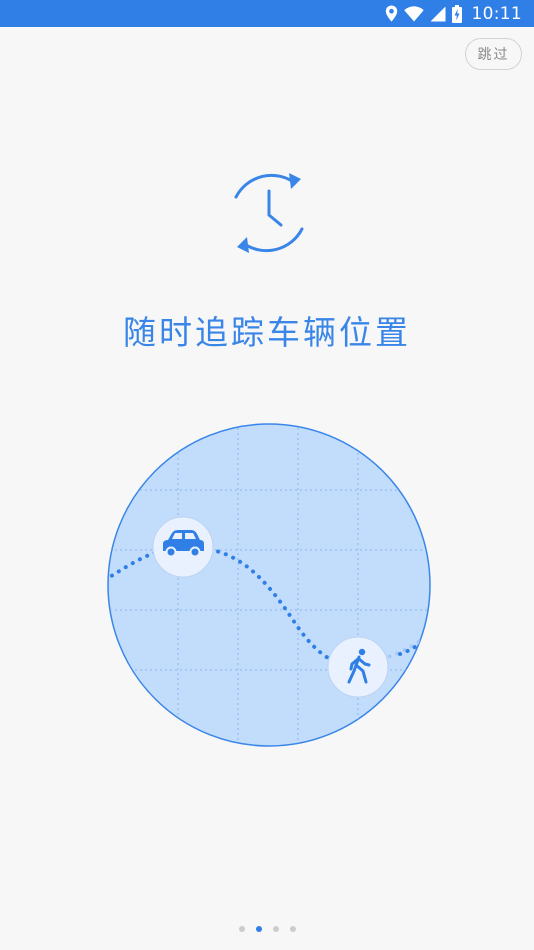 This screenshot has height=950, width=534. Describe the element at coordinates (267, 332) in the screenshot. I see `feature-title: 随时追踪车辆位置` at that location.